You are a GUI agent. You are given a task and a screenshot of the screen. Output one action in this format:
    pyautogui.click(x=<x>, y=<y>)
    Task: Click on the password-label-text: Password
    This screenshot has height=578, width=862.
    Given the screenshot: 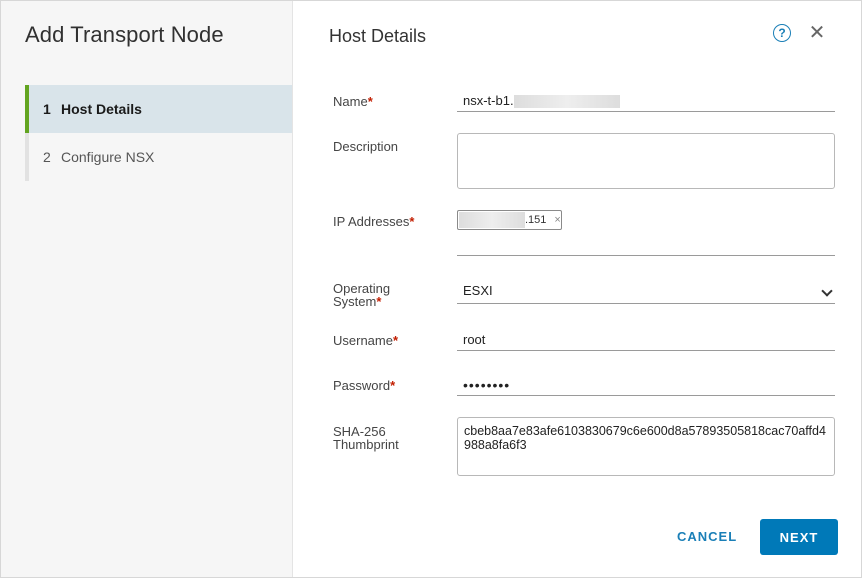 What is the action you would take?
    pyautogui.click(x=362, y=385)
    